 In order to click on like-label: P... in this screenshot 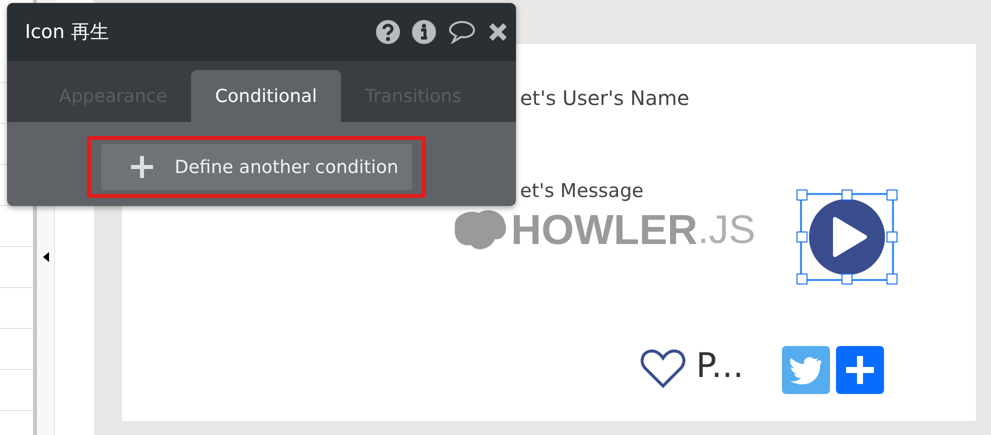, I will do `click(720, 366)`.